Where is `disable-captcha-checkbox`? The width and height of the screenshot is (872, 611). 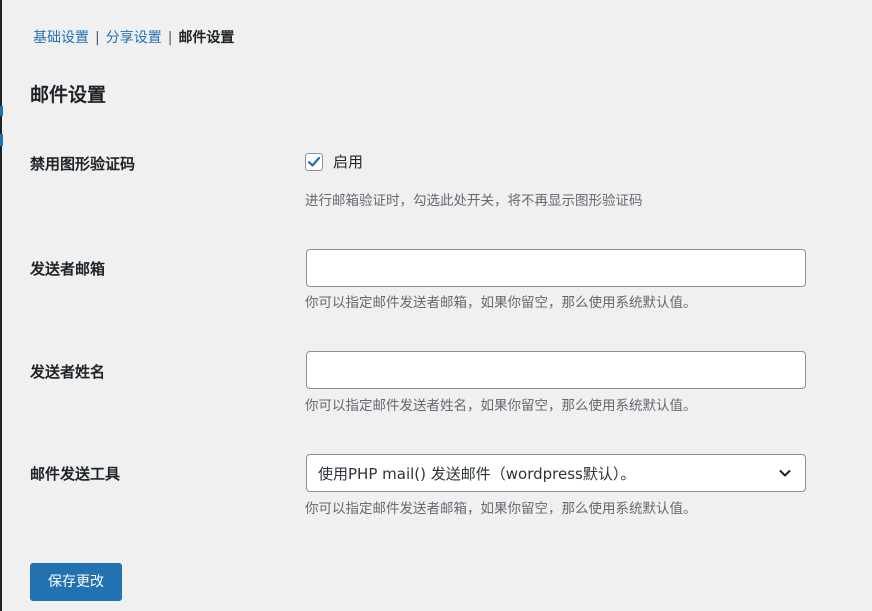
disable-captcha-checkbox is located at coordinates (314, 162).